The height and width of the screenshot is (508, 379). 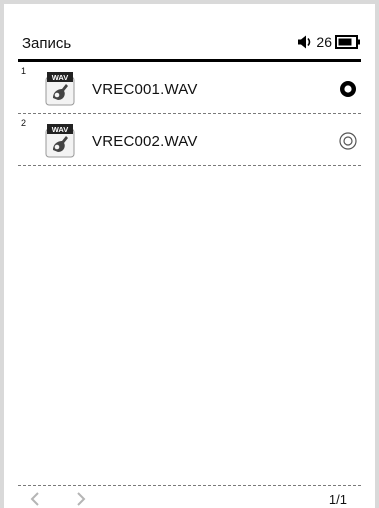 I want to click on chevron-left-icon, so click(x=35, y=499).